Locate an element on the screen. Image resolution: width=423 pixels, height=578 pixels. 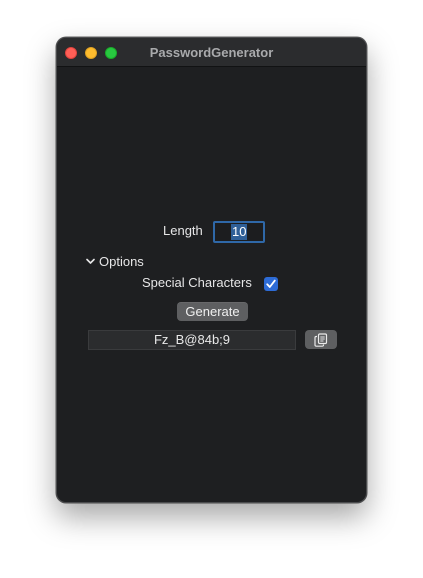
options-label: Options is located at coordinates (121, 261).